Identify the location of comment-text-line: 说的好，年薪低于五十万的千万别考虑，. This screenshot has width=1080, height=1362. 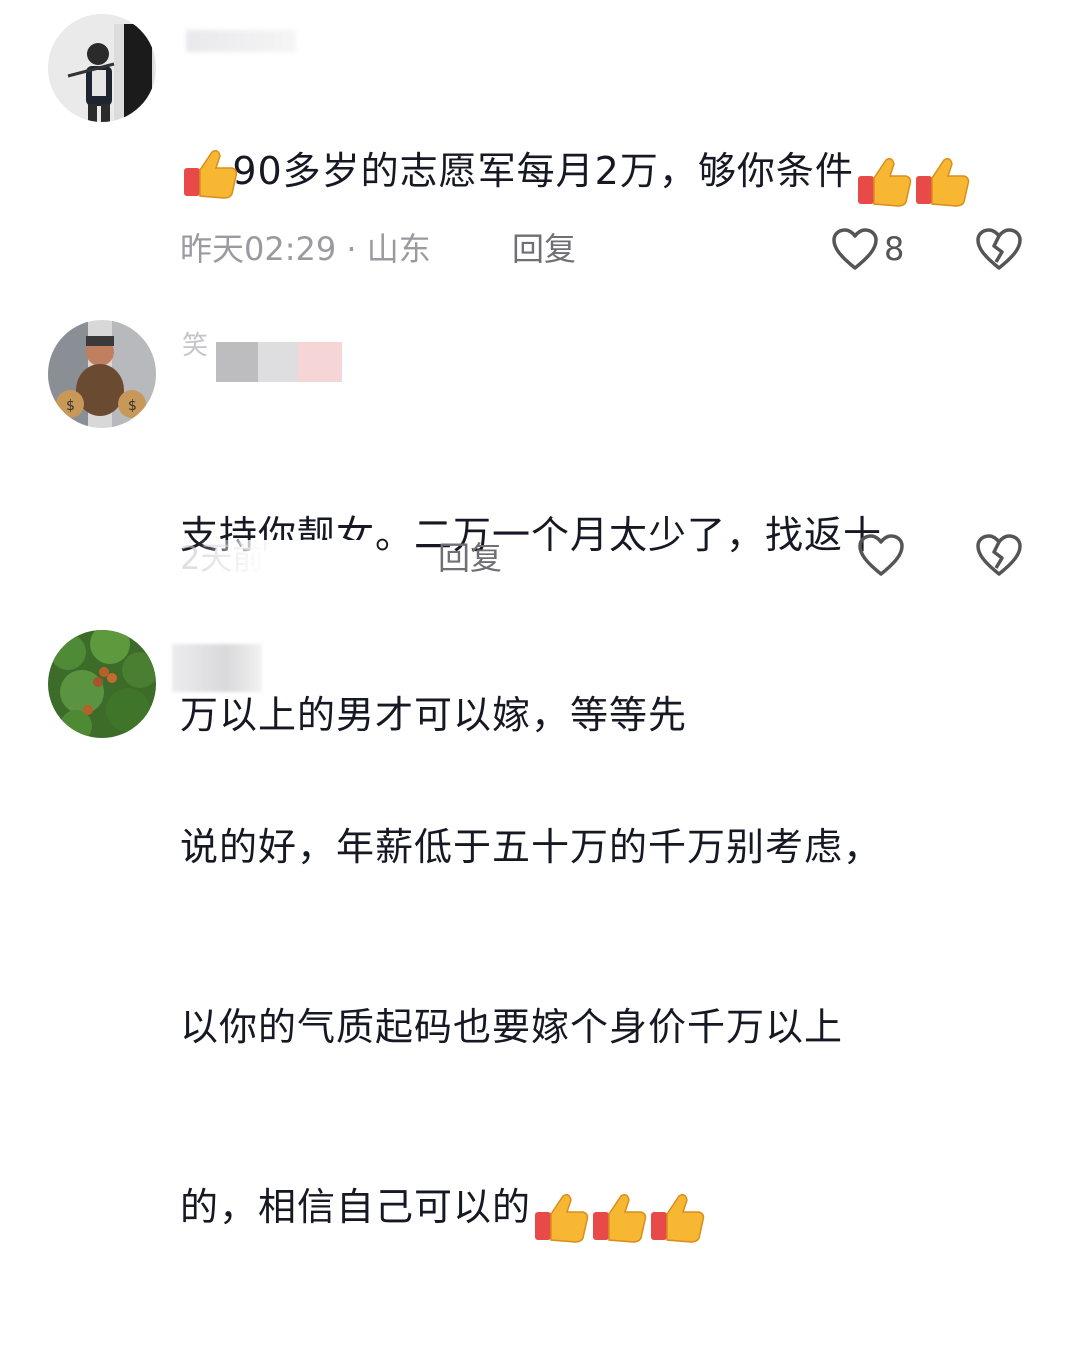
(531, 847).